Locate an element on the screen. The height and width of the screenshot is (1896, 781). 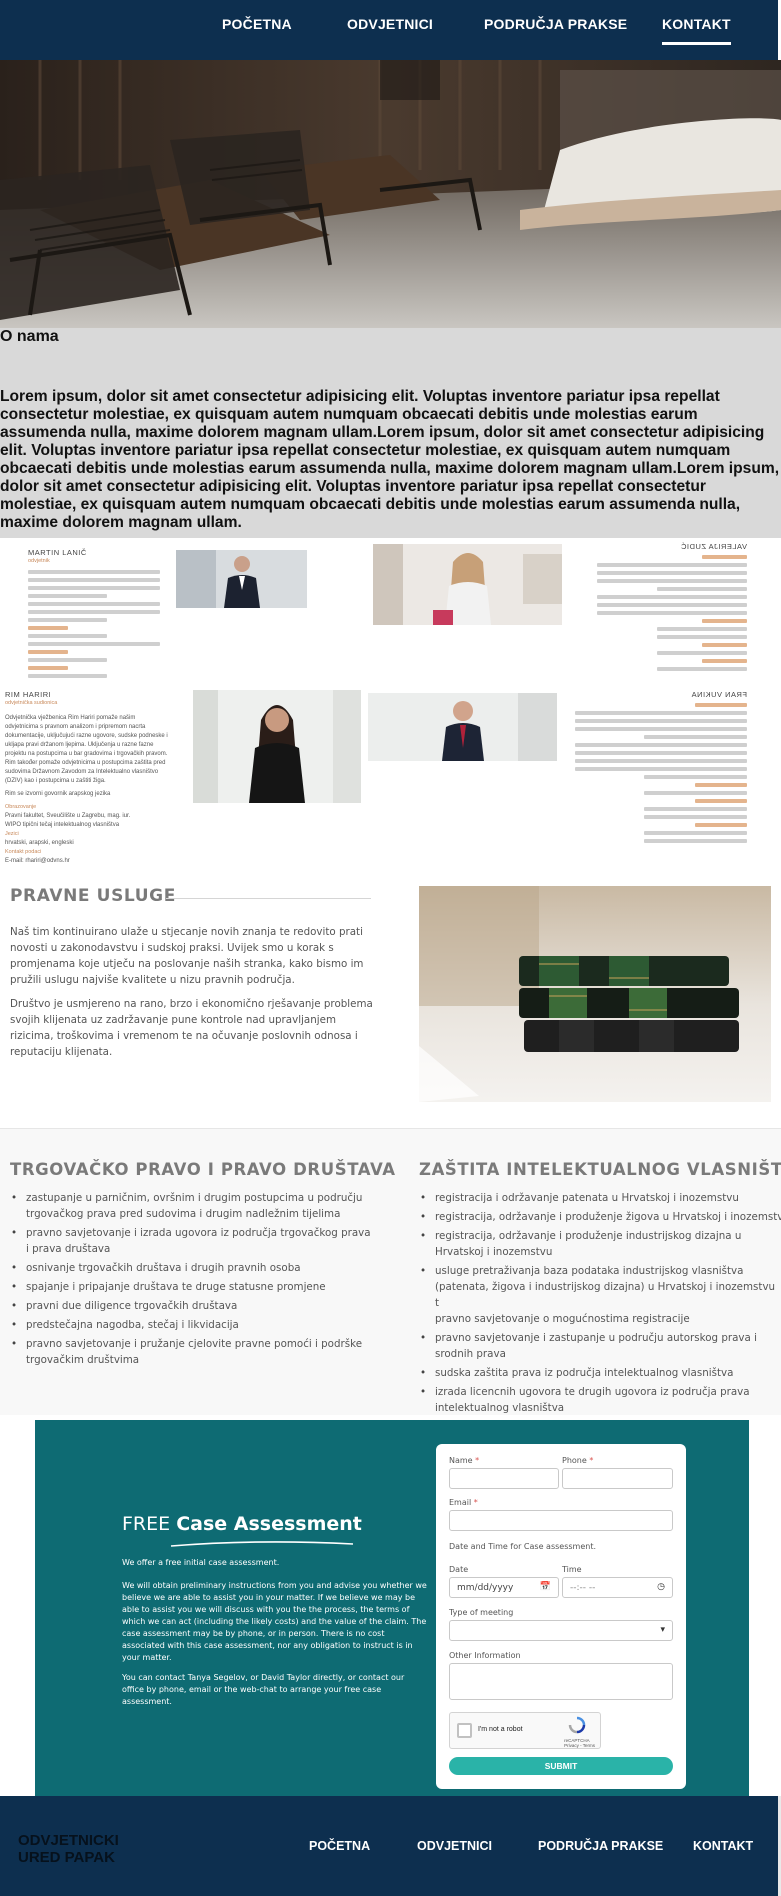
case-heading: FREE Case Assessment is located at coordinates (242, 1524).